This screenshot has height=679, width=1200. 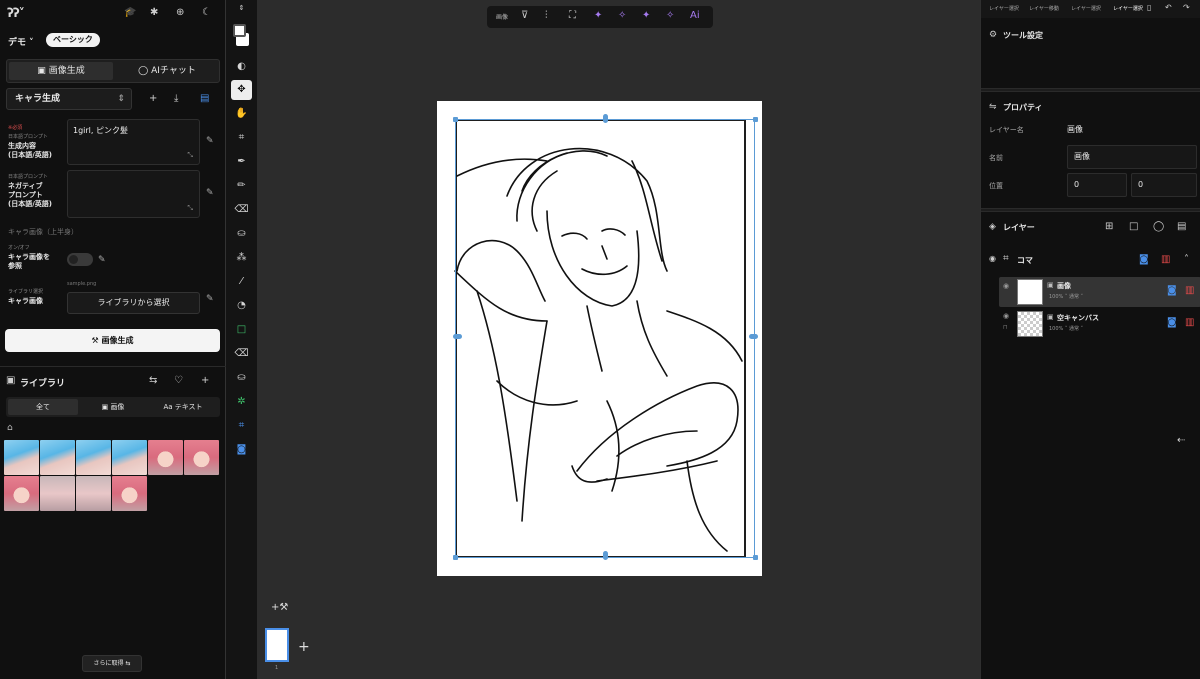 I want to click on tag-icon: ⌂, so click(x=10, y=428).